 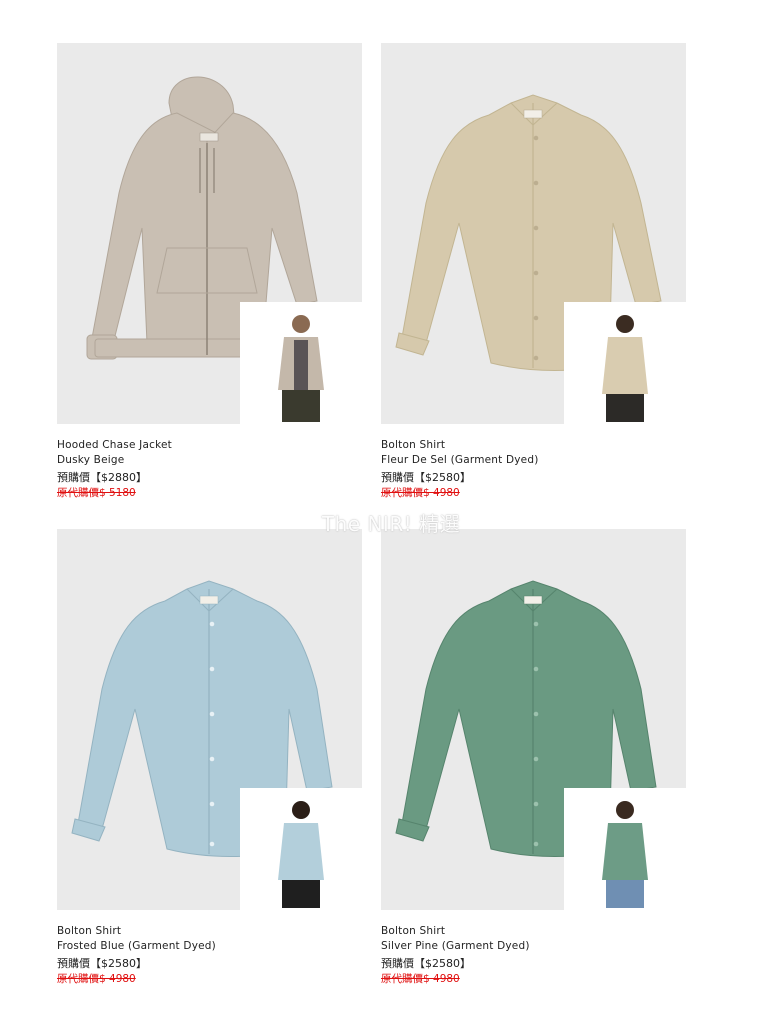 I want to click on product-color: Frosted Blue (Garment Dyed), so click(x=136, y=946).